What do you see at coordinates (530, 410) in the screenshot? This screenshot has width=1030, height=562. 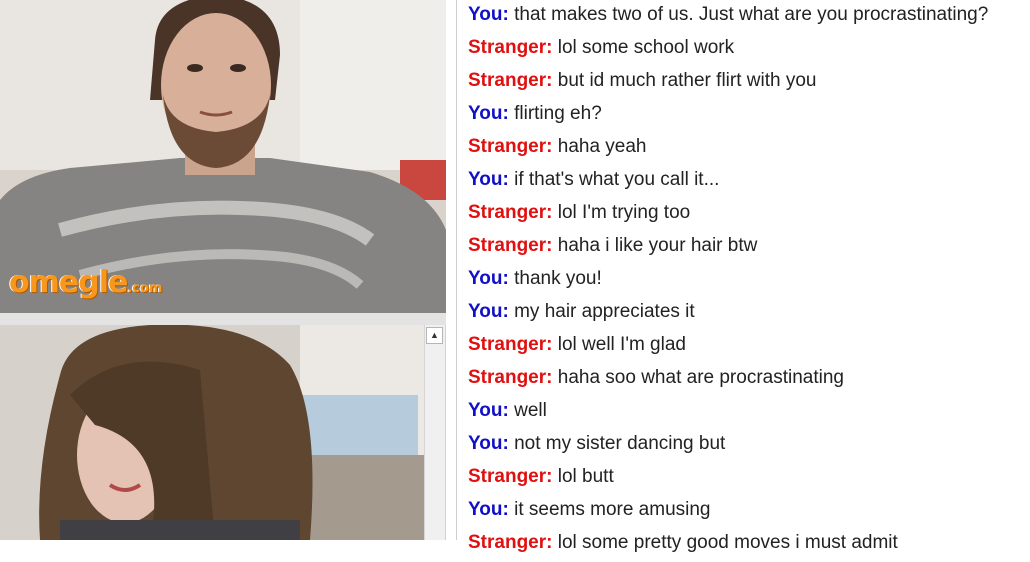 I see `message-text: well` at bounding box center [530, 410].